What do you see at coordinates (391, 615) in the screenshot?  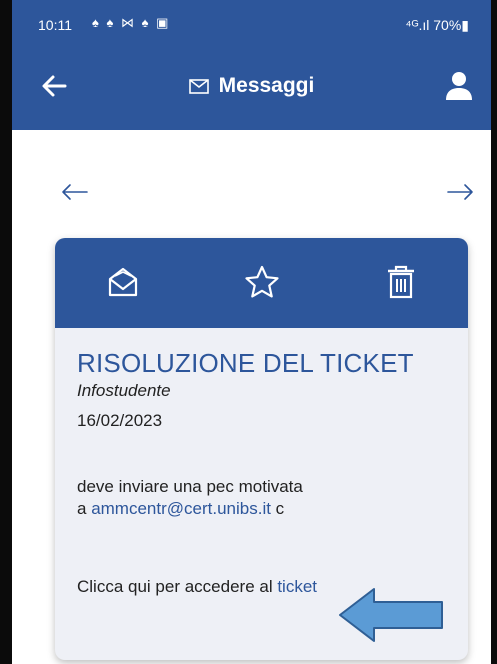 I see `callout-arrow-annotation` at bounding box center [391, 615].